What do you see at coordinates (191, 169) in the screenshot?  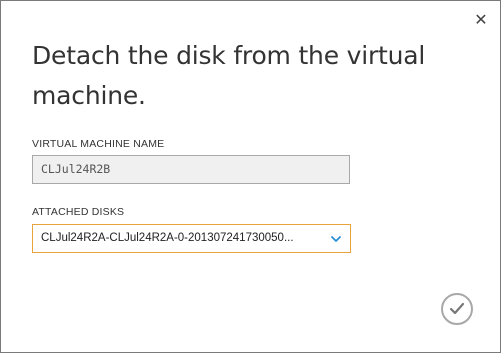 I see `vm-name-field: CLJul24R2B` at bounding box center [191, 169].